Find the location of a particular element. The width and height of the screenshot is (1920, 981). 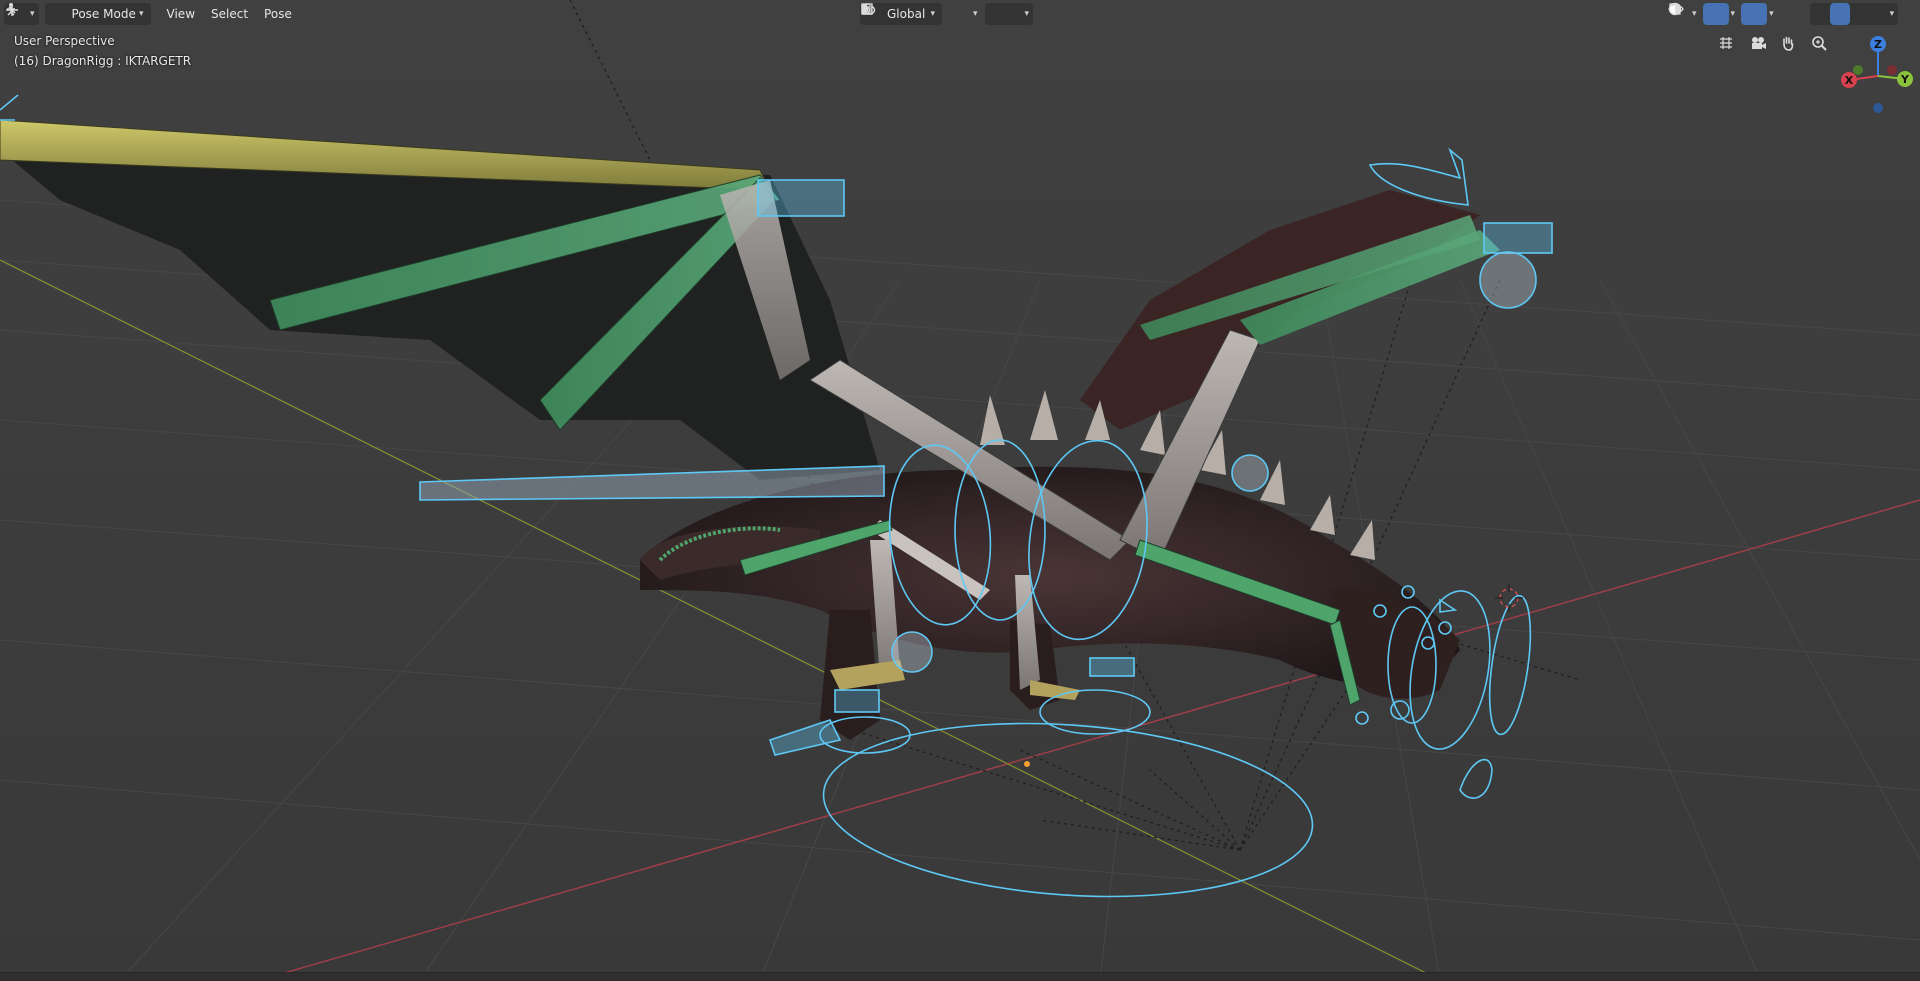

xray-toggle is located at coordinates (1737, 14).